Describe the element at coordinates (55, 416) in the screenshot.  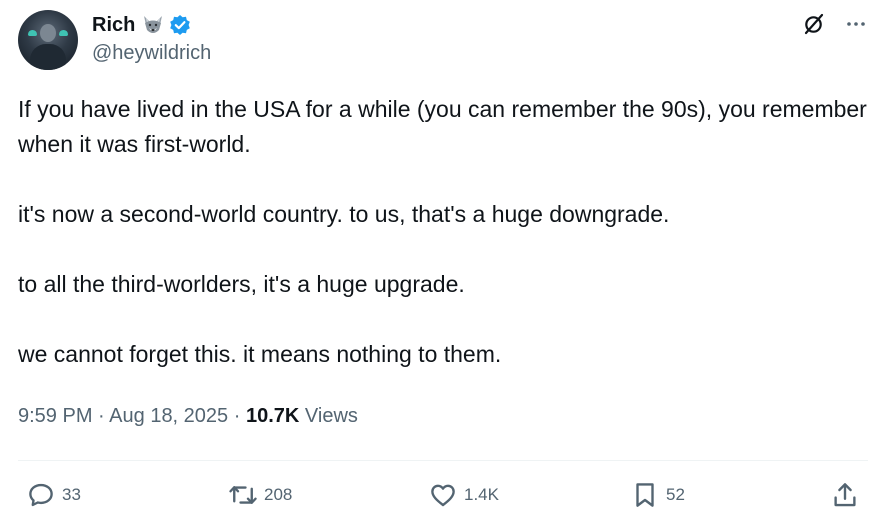
I see `tweet-time: 9:59 PM` at that location.